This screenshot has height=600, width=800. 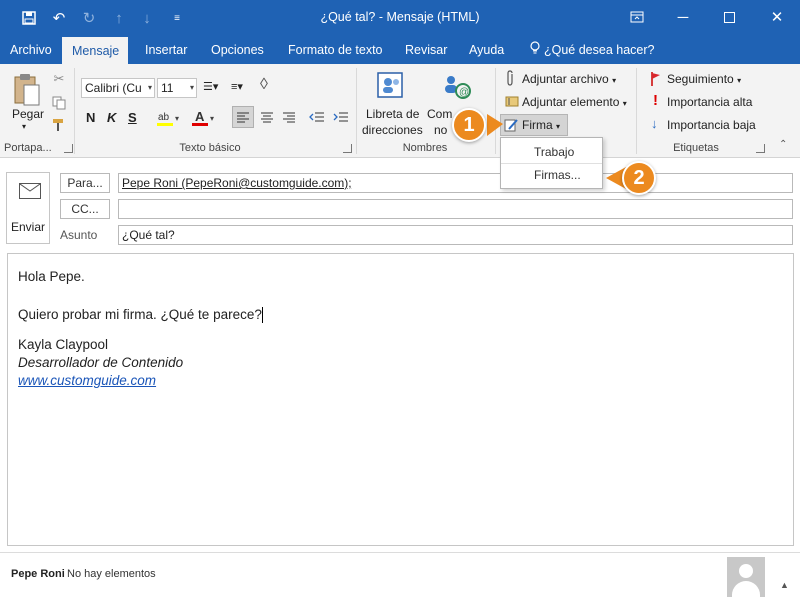 What do you see at coordinates (457, 86) in the screenshot?
I see `check-names-icon: @` at bounding box center [457, 86].